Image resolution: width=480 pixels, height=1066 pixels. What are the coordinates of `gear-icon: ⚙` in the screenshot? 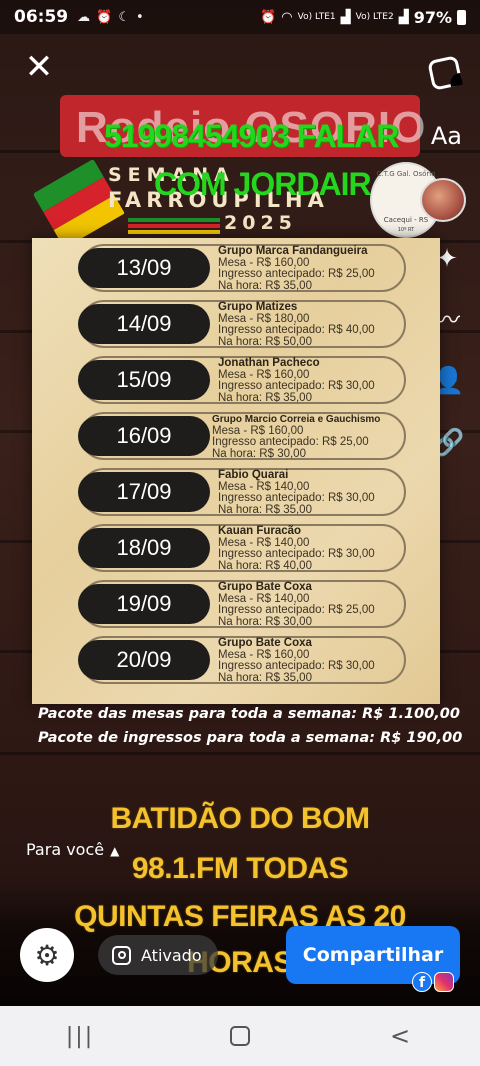 It's located at (47, 955).